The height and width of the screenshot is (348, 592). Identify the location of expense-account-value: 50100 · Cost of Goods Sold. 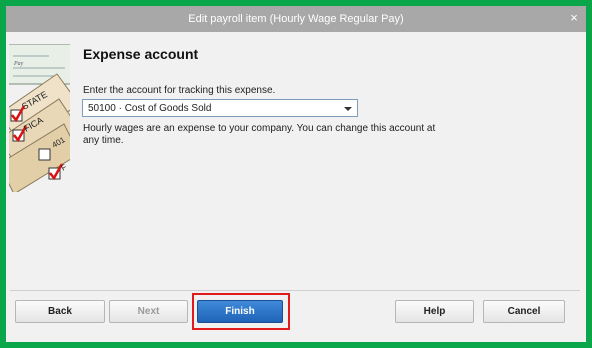
(150, 108).